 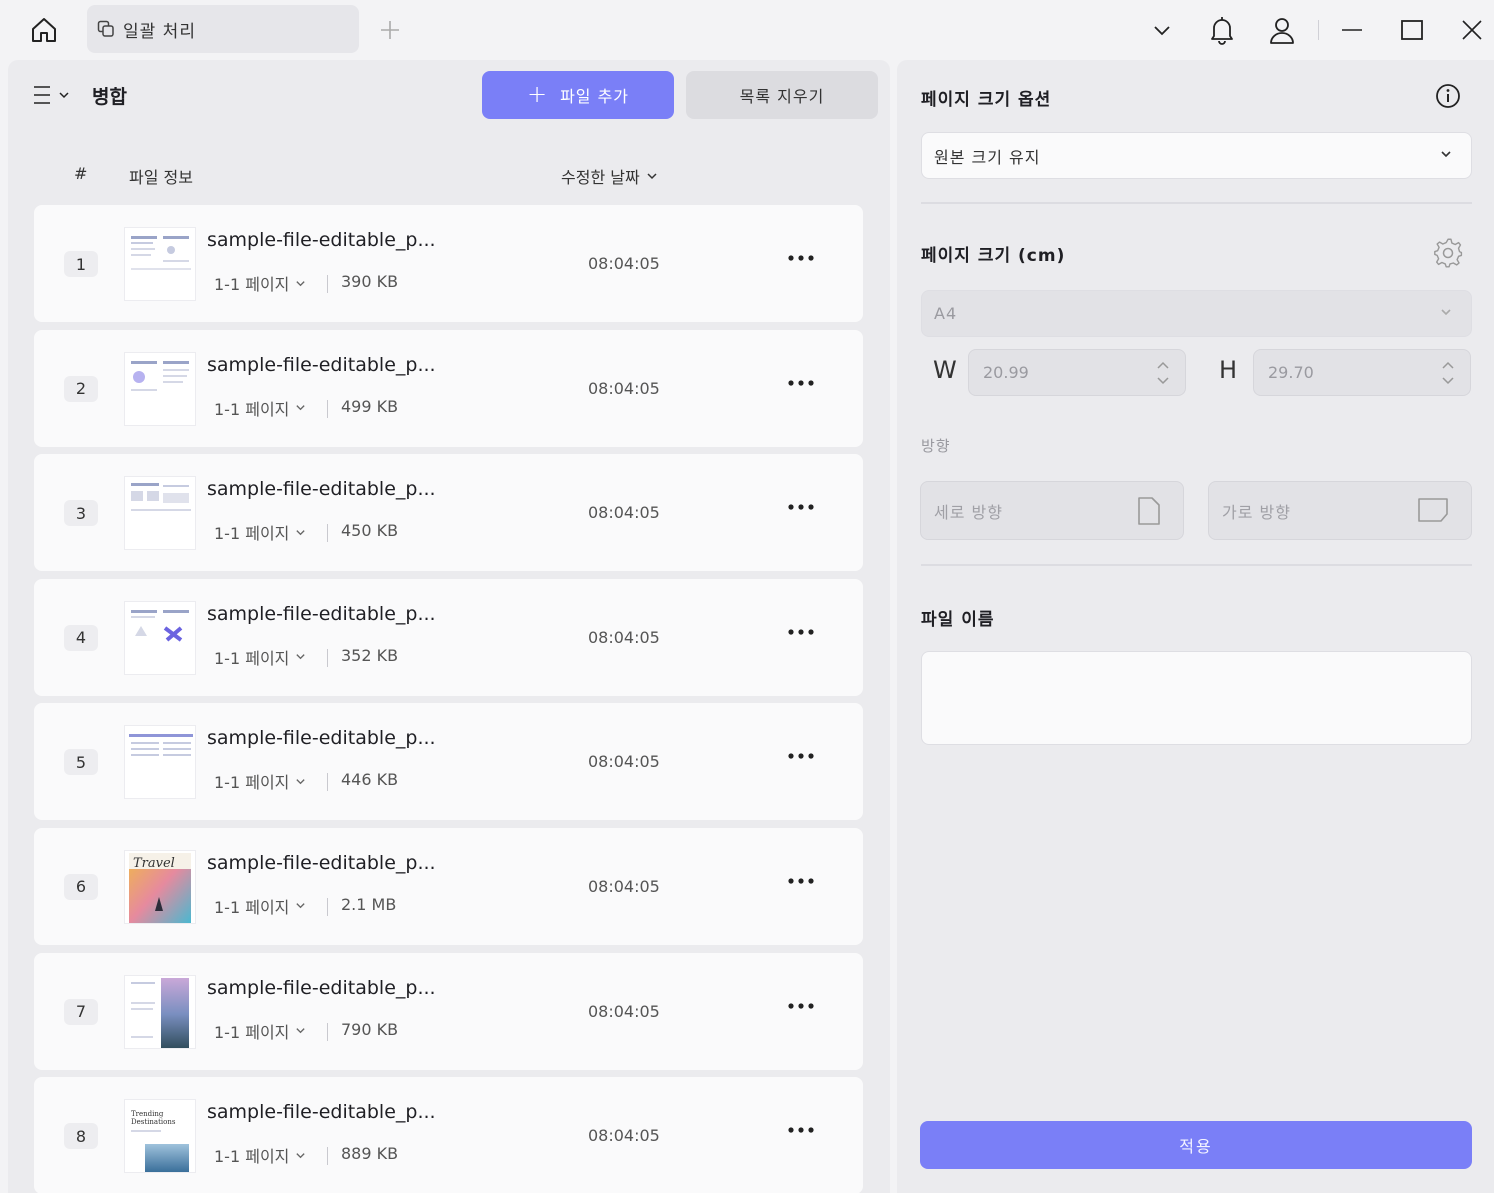 I want to click on account-button, so click(x=1282, y=30).